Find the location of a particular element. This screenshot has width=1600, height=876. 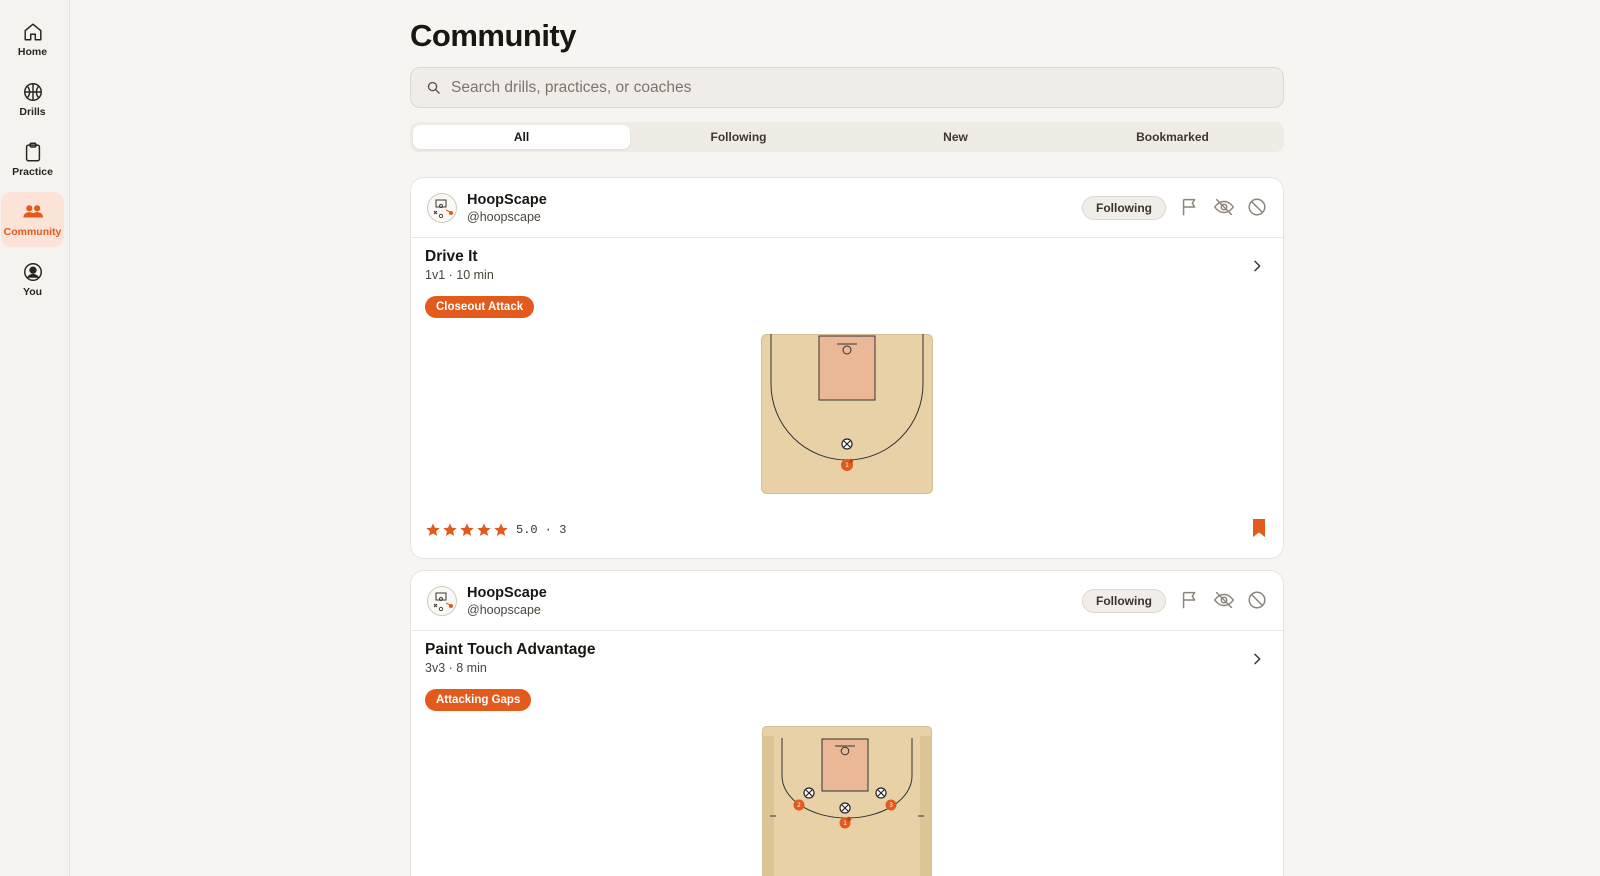

nav-drills-label: Drills is located at coordinates (32, 112).